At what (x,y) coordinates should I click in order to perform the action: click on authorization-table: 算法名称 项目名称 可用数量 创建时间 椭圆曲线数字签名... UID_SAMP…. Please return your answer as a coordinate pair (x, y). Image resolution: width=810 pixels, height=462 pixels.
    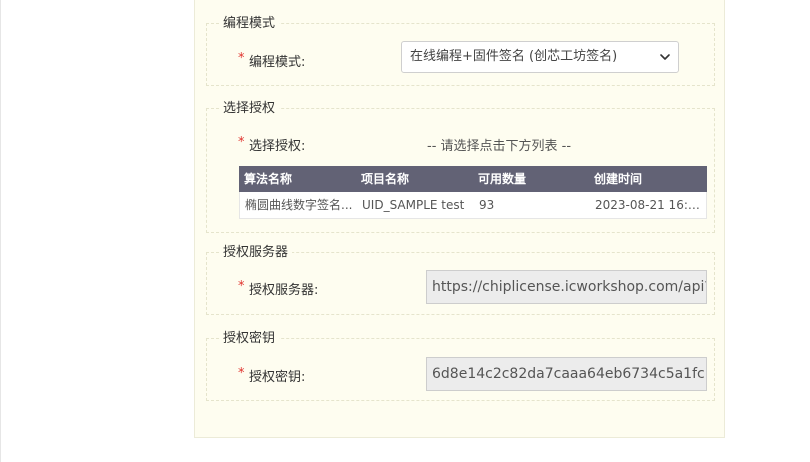
    Looking at the image, I should click on (473, 192).